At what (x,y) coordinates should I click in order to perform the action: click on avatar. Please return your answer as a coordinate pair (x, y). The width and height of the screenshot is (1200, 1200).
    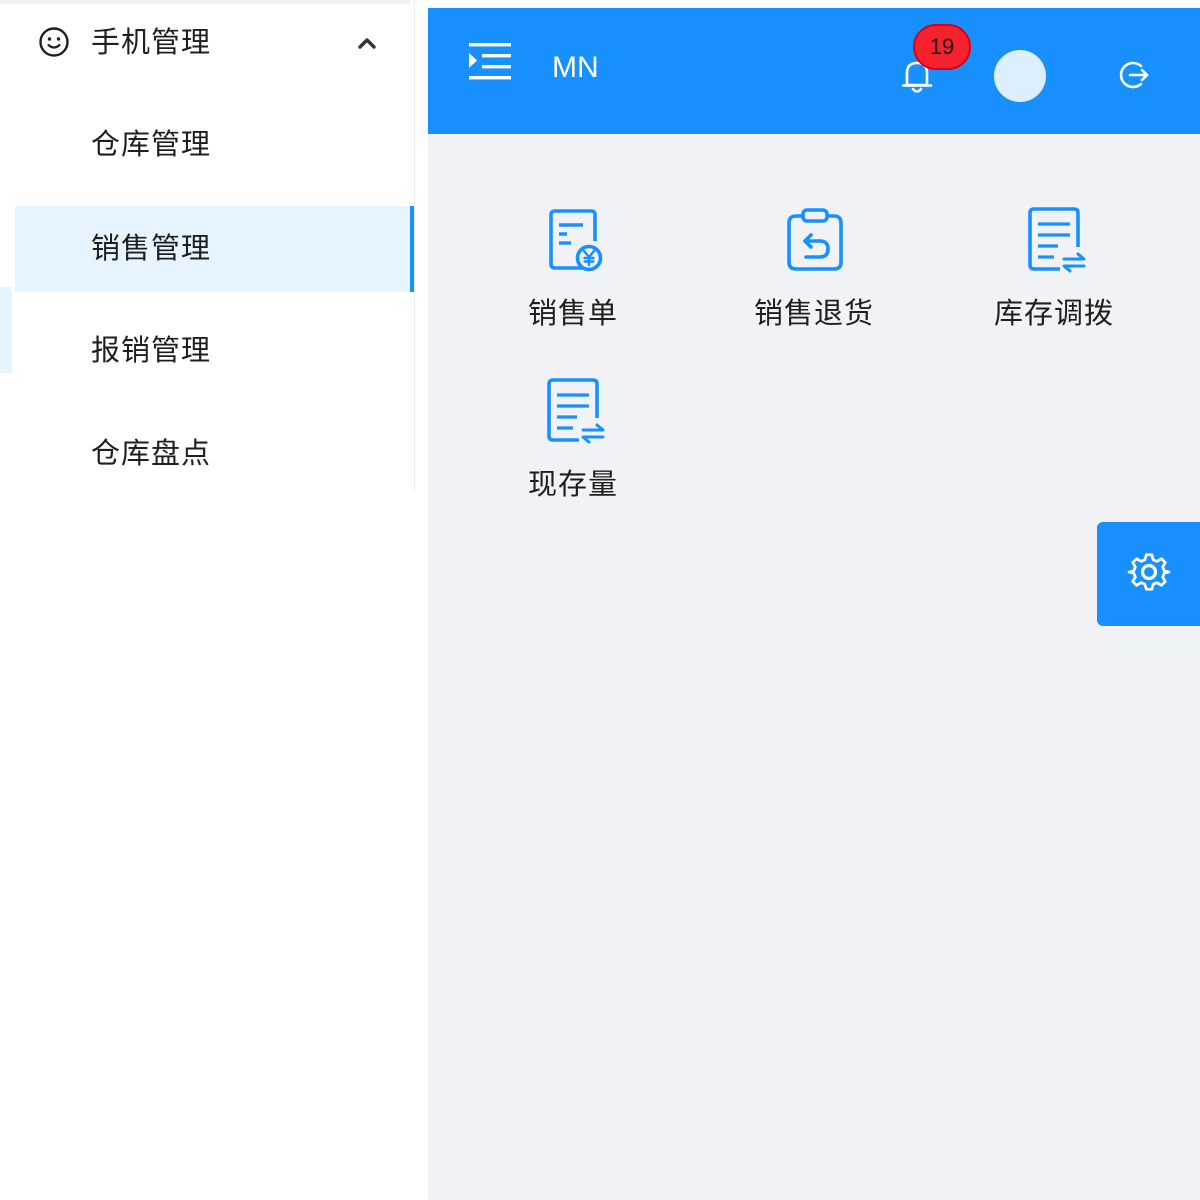
    Looking at the image, I should click on (1020, 76).